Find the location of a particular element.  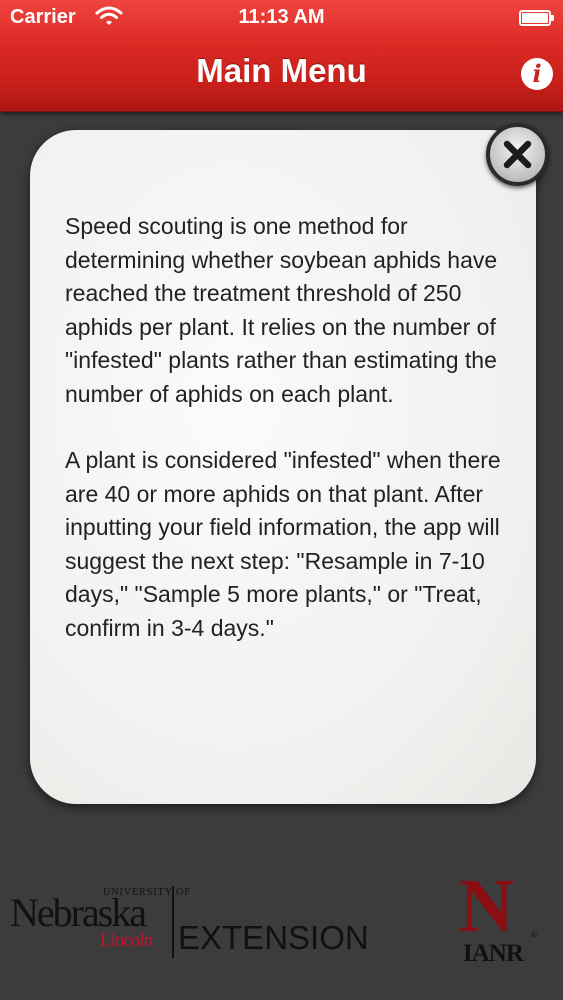

unl-campus-label: Lincoln is located at coordinates (126, 940).